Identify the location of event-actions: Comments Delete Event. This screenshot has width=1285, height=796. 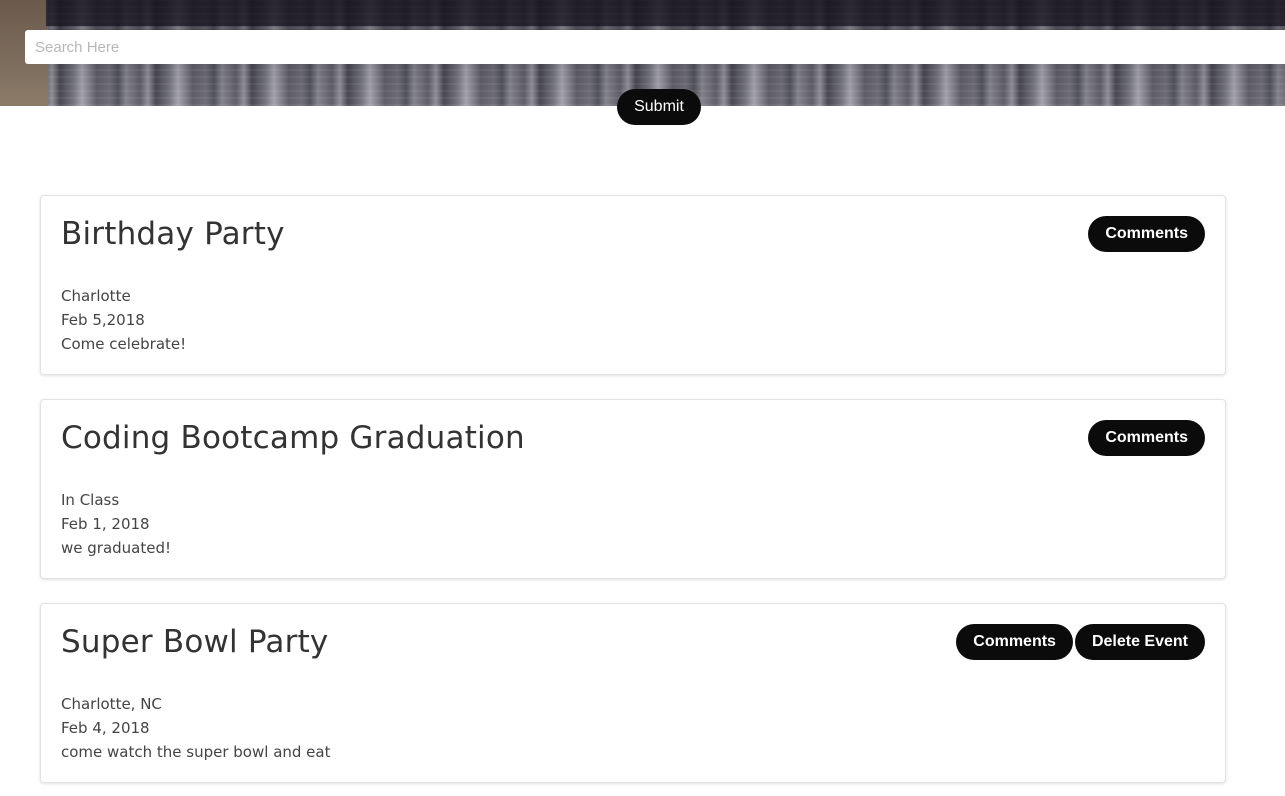
(1080, 642).